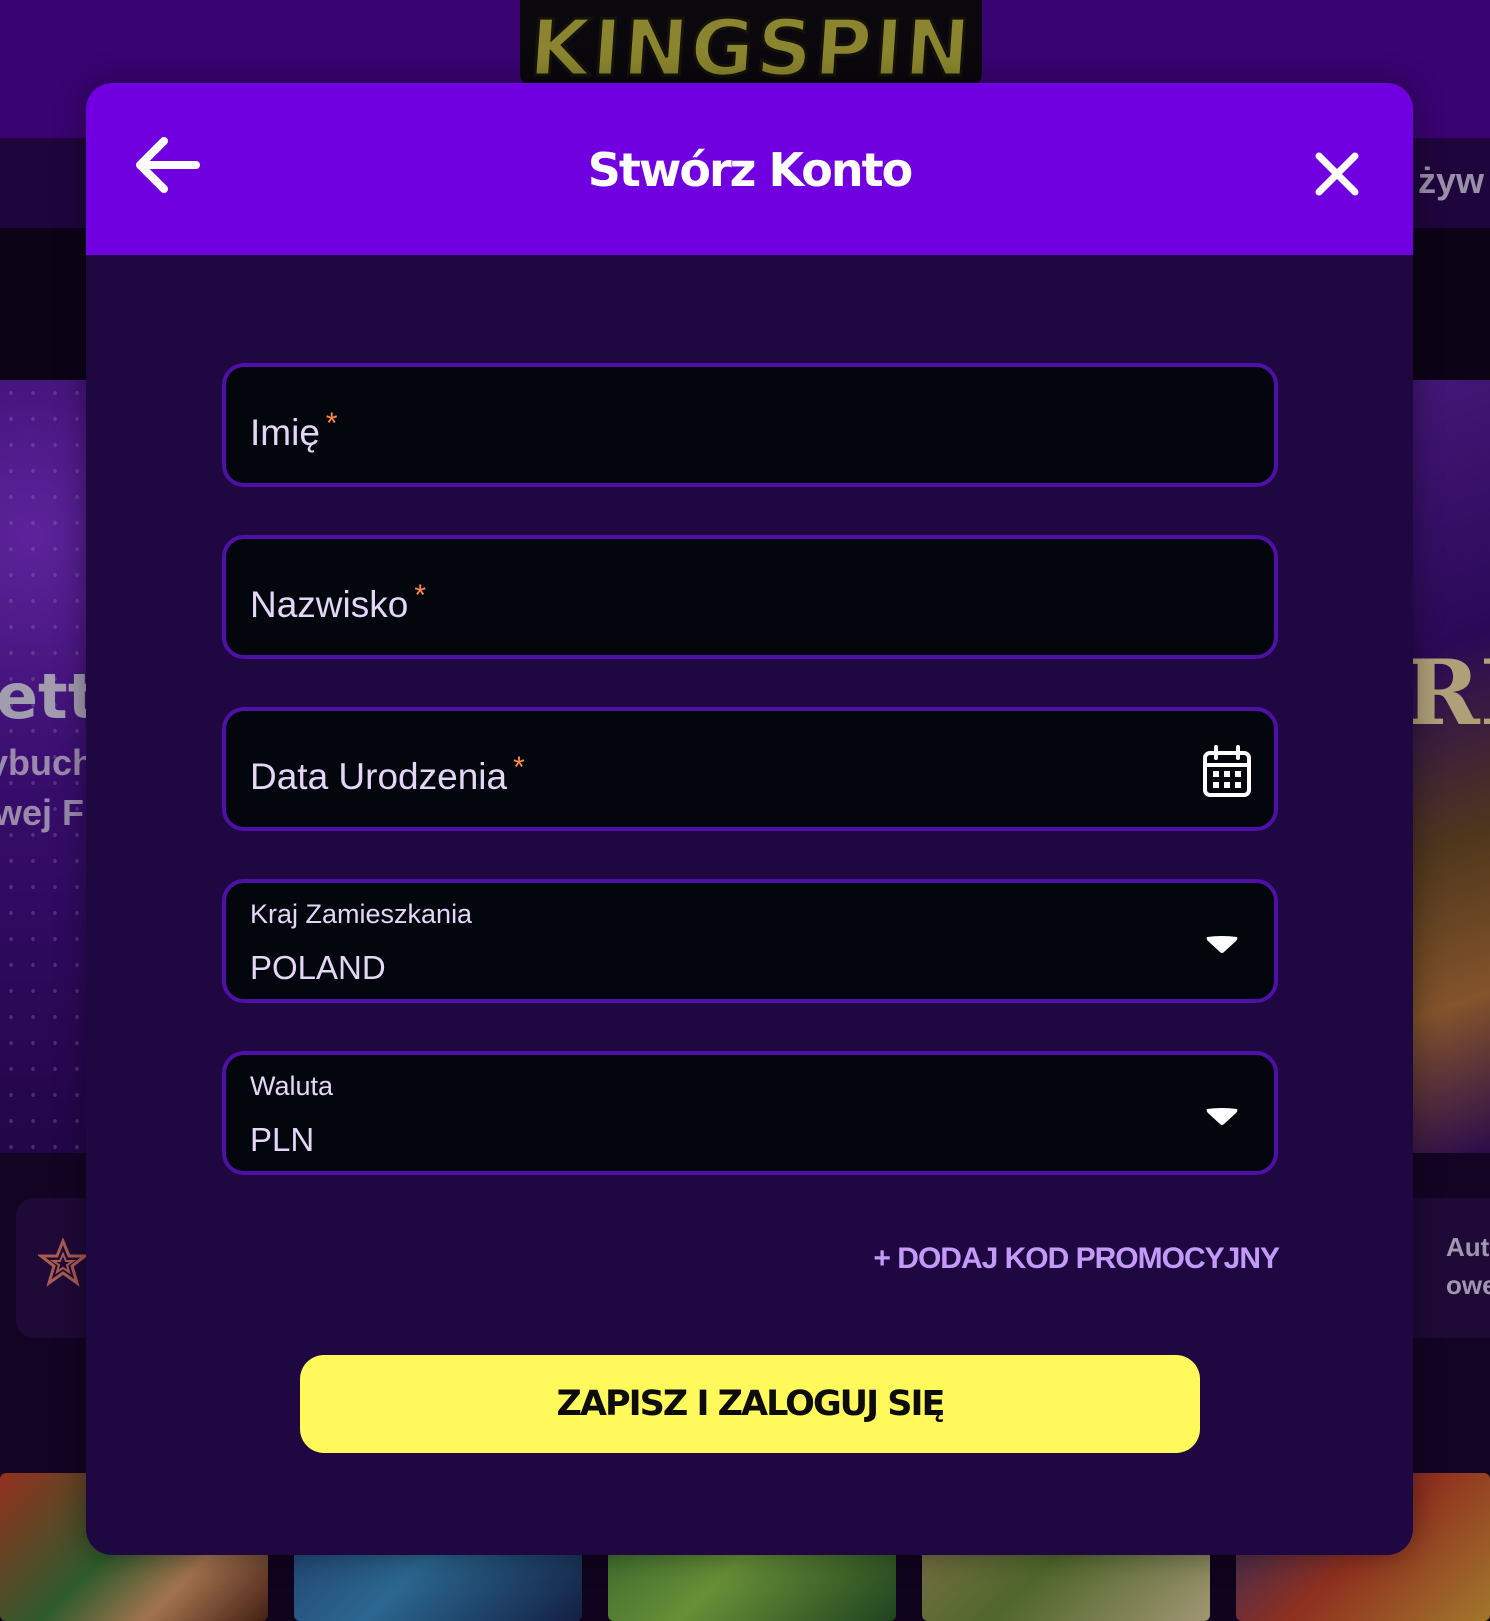  I want to click on birth-date-label: Data Urodzenia *, so click(387, 774).